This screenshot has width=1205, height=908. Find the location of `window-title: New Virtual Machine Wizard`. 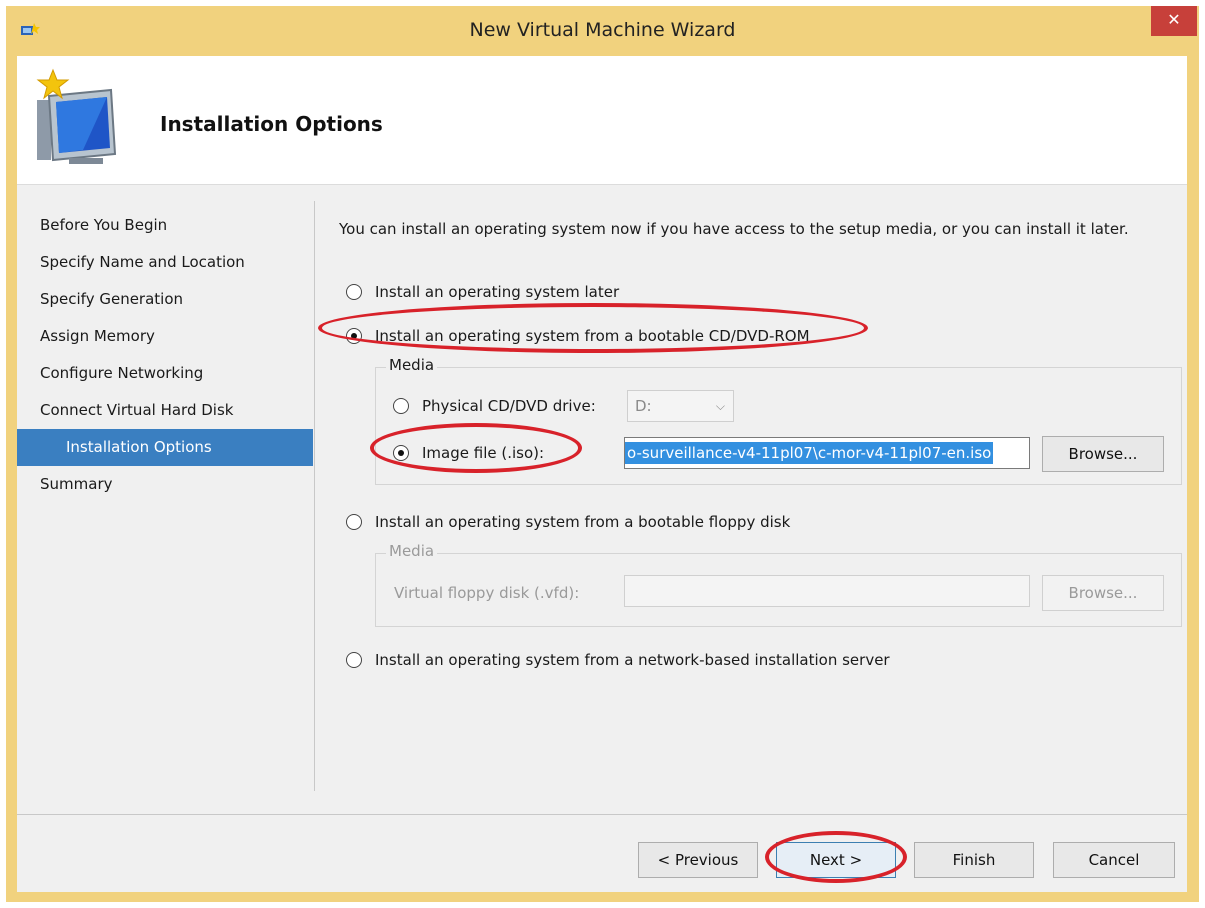

window-title: New Virtual Machine Wizard is located at coordinates (602, 30).